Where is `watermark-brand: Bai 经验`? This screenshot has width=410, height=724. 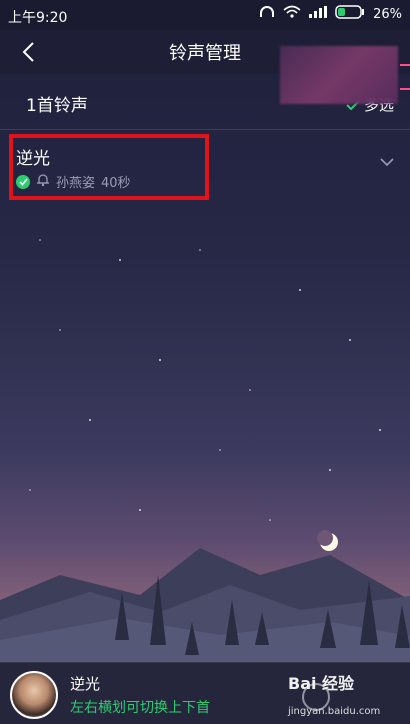
watermark-brand: Bai 经验 is located at coordinates (321, 683).